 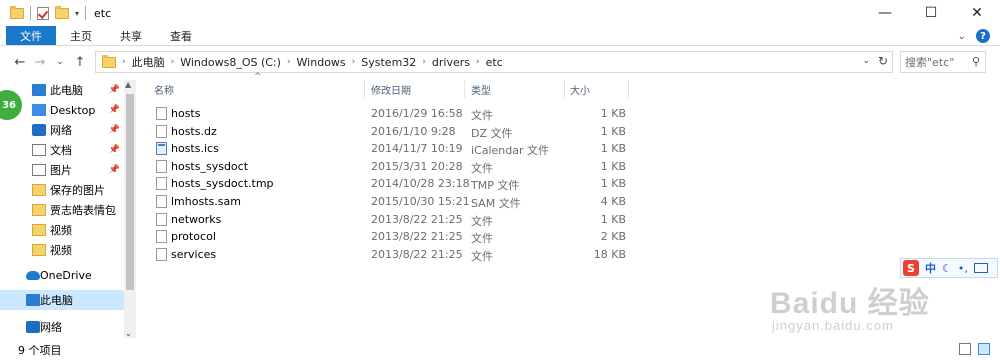 What do you see at coordinates (451, 62) in the screenshot?
I see `breadcrumb-drivers: drivers` at bounding box center [451, 62].